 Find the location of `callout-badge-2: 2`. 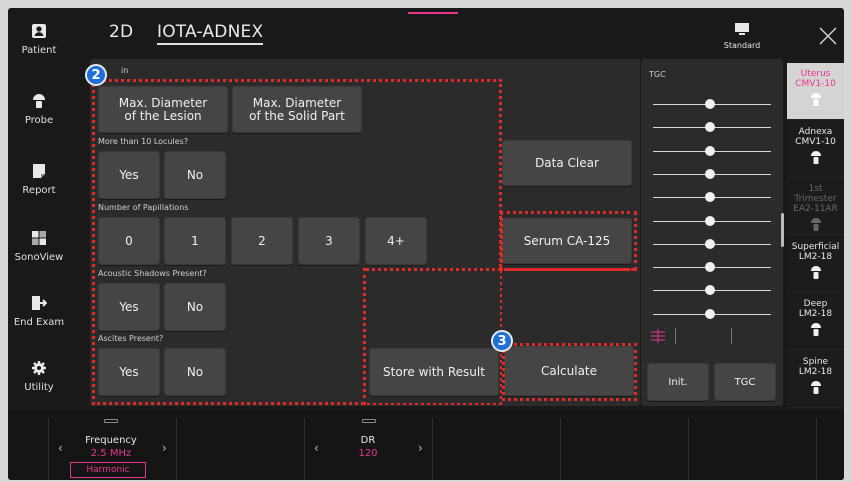

callout-badge-2: 2 is located at coordinates (96, 75).